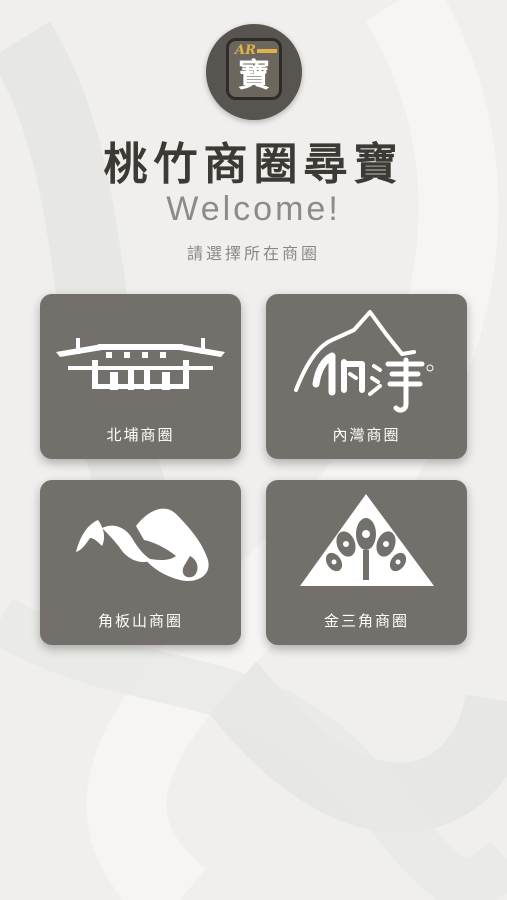  Describe the element at coordinates (267, 51) in the screenshot. I see `logo-accent-bar` at that location.